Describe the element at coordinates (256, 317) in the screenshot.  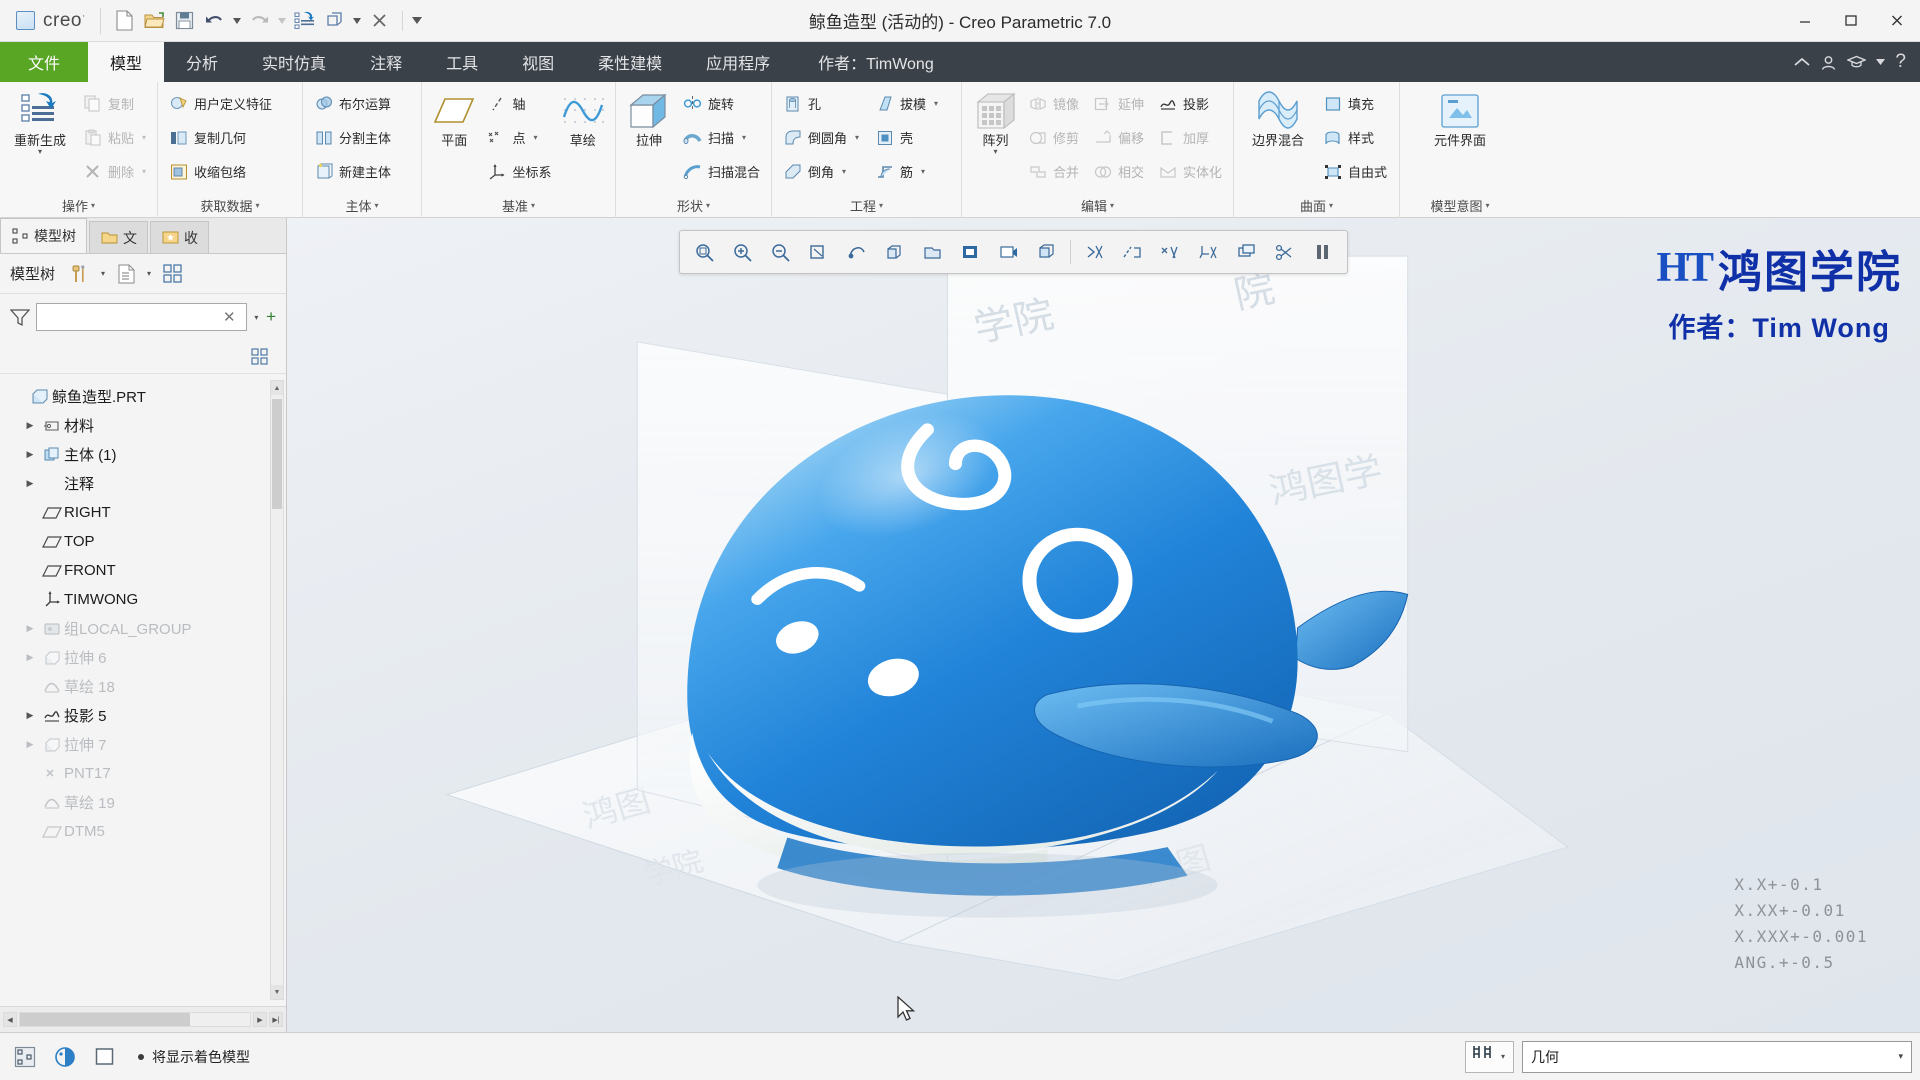
I see `filter-dropdown-caret: ▾` at that location.